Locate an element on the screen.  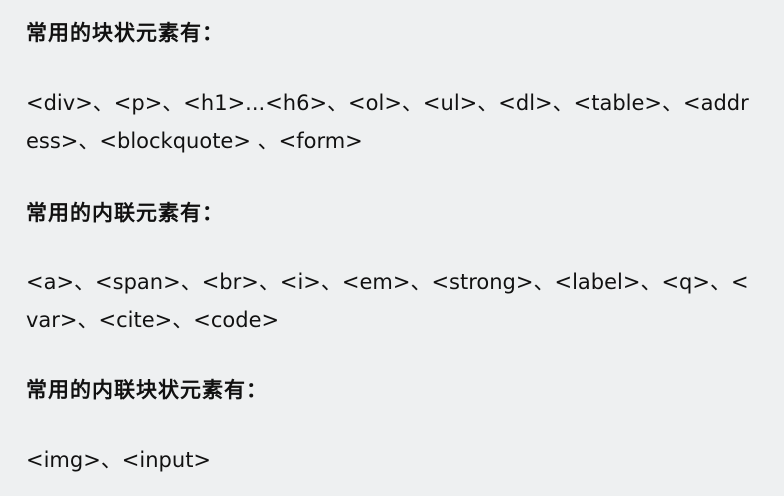
section-content: <img>、<input> is located at coordinates (119, 460).